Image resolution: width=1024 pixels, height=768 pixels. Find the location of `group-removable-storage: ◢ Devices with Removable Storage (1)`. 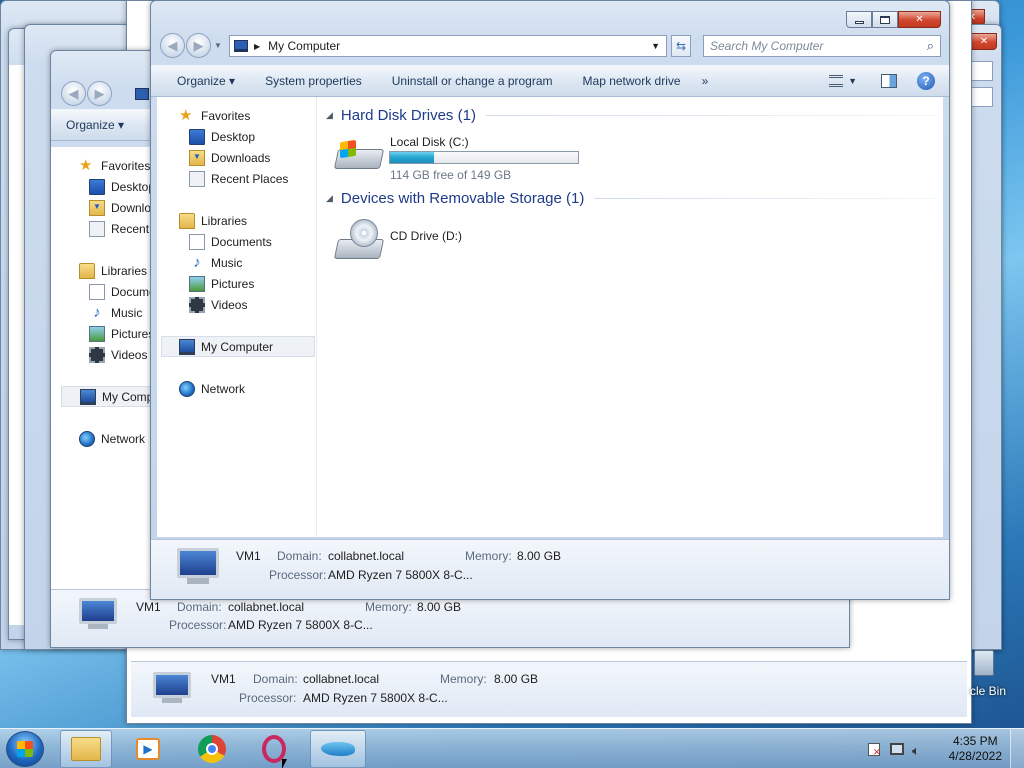

group-removable-storage: ◢ Devices with Removable Storage (1) is located at coordinates (632, 198).